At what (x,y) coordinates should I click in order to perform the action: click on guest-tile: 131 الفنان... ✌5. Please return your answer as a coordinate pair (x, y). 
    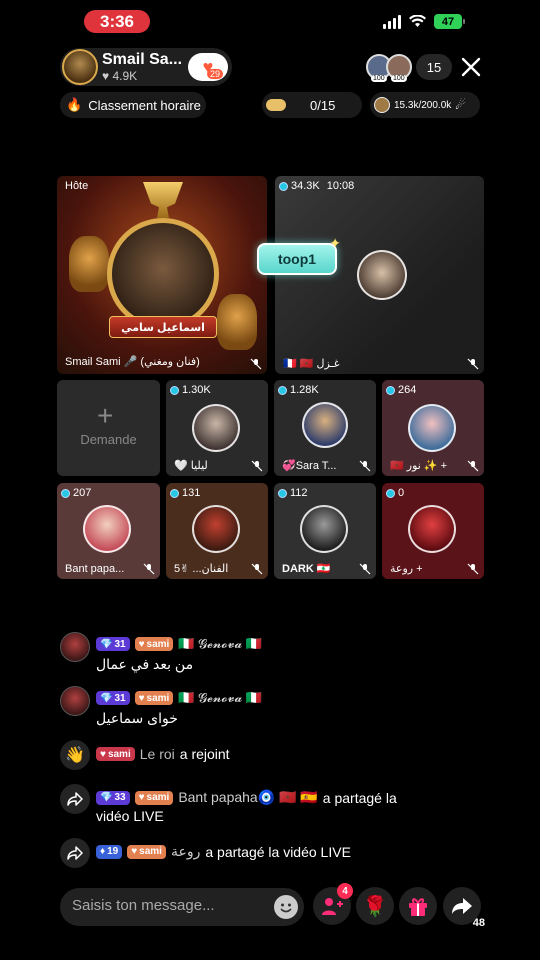
    Looking at the image, I should click on (217, 531).